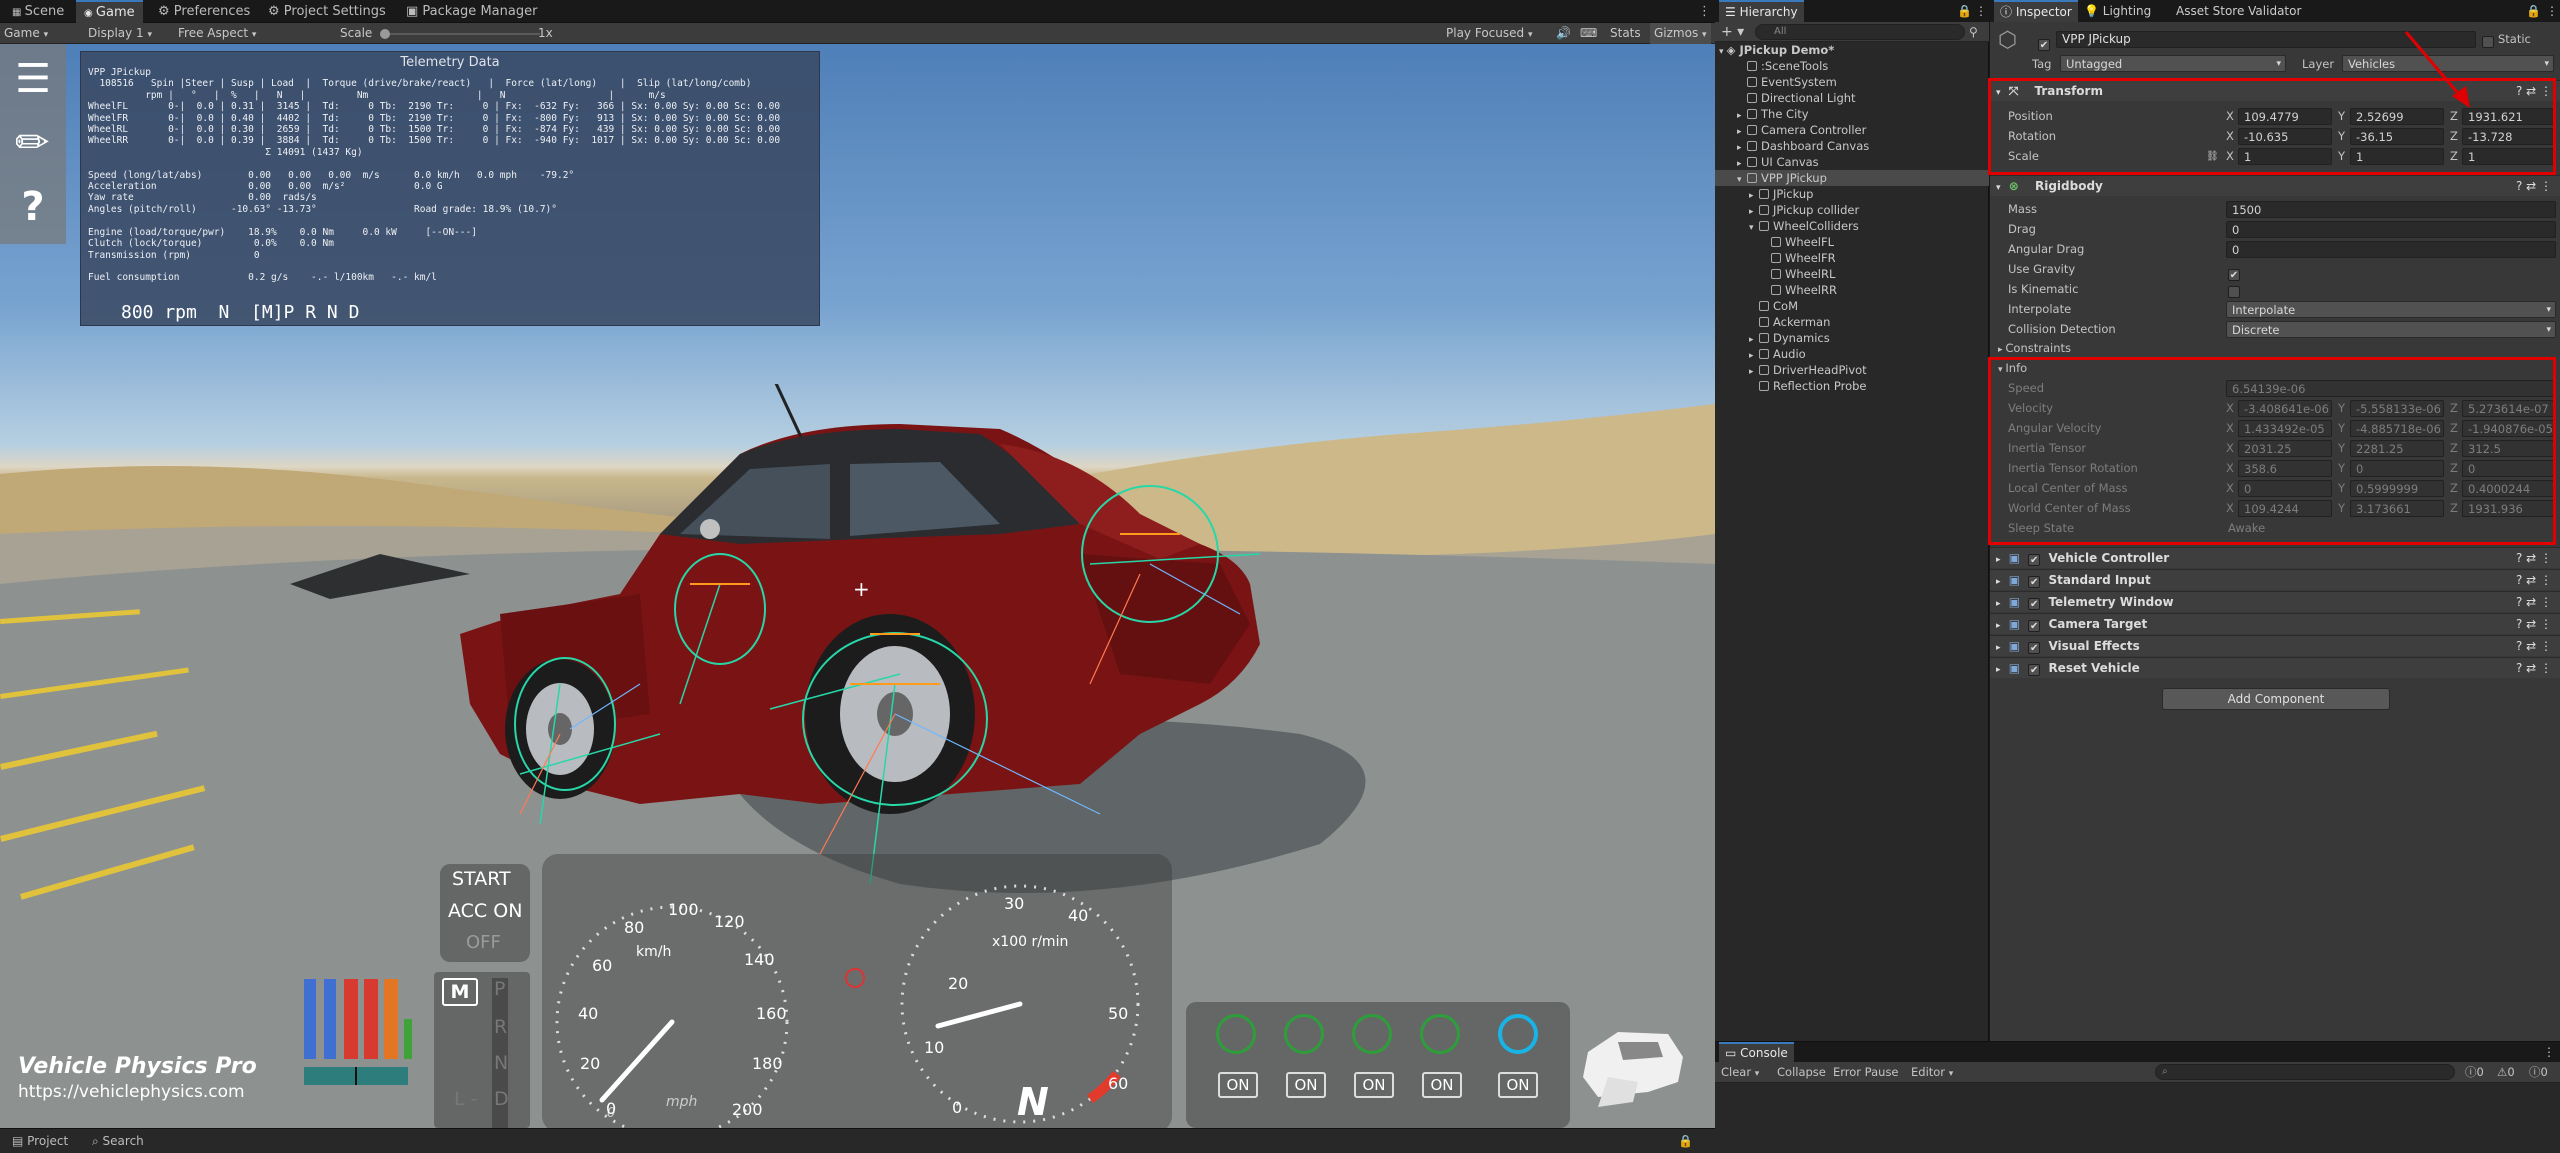 The height and width of the screenshot is (1153, 2560). Describe the element at coordinates (1852, 322) in the screenshot. I see `hierarchy-item: Ackerman` at that location.